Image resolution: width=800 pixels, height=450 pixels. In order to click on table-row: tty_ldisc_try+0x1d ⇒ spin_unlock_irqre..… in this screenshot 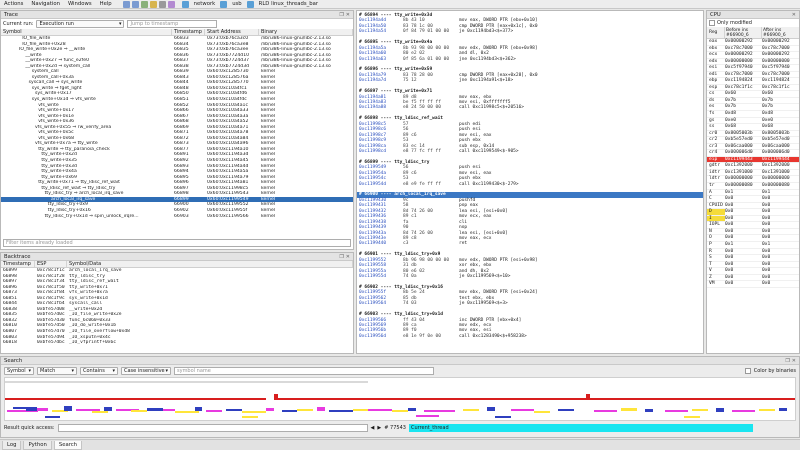, I will do `click(177, 217)`.